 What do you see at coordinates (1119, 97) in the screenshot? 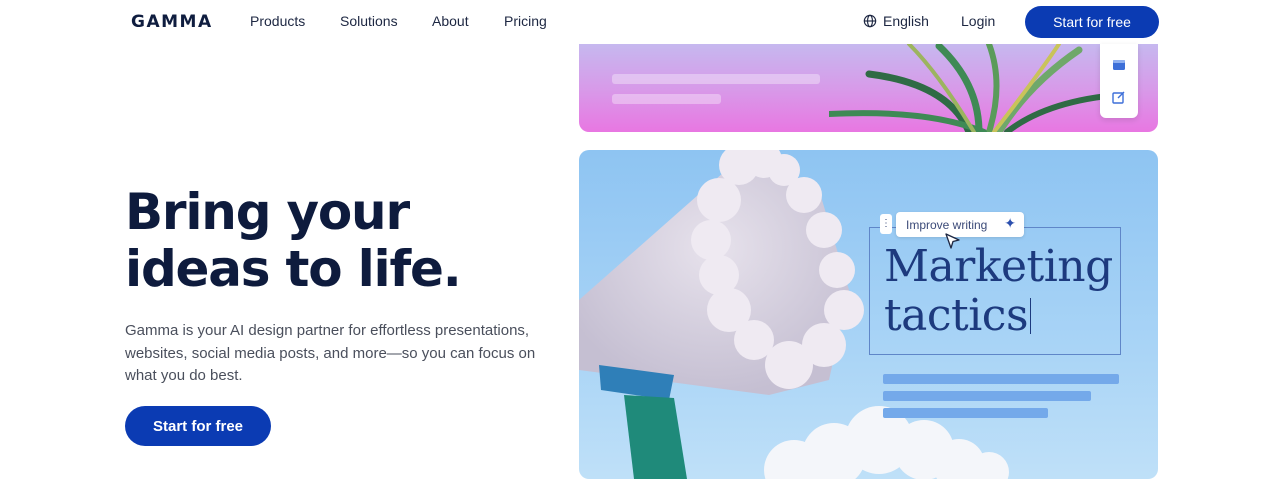
I see `edit-icon` at bounding box center [1119, 97].